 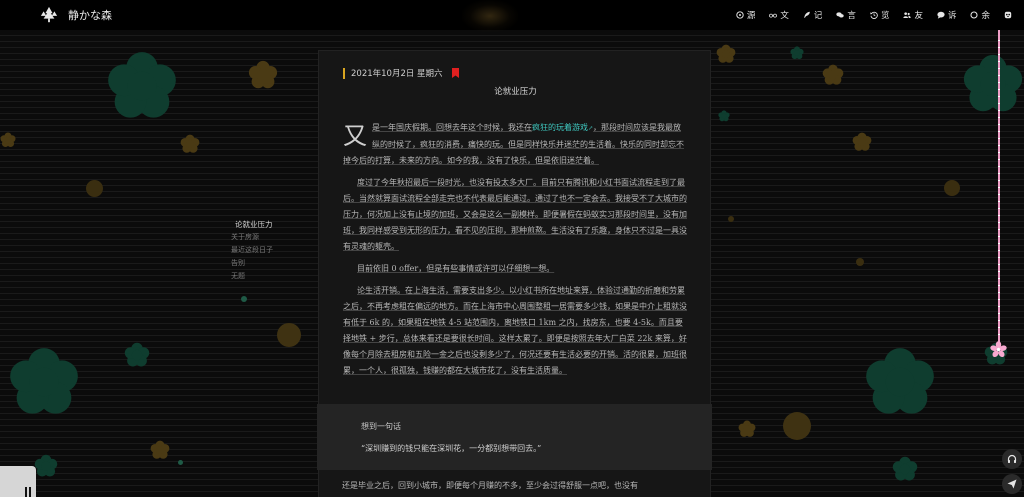 I want to click on quote-title: 想到一句话, so click(x=381, y=426).